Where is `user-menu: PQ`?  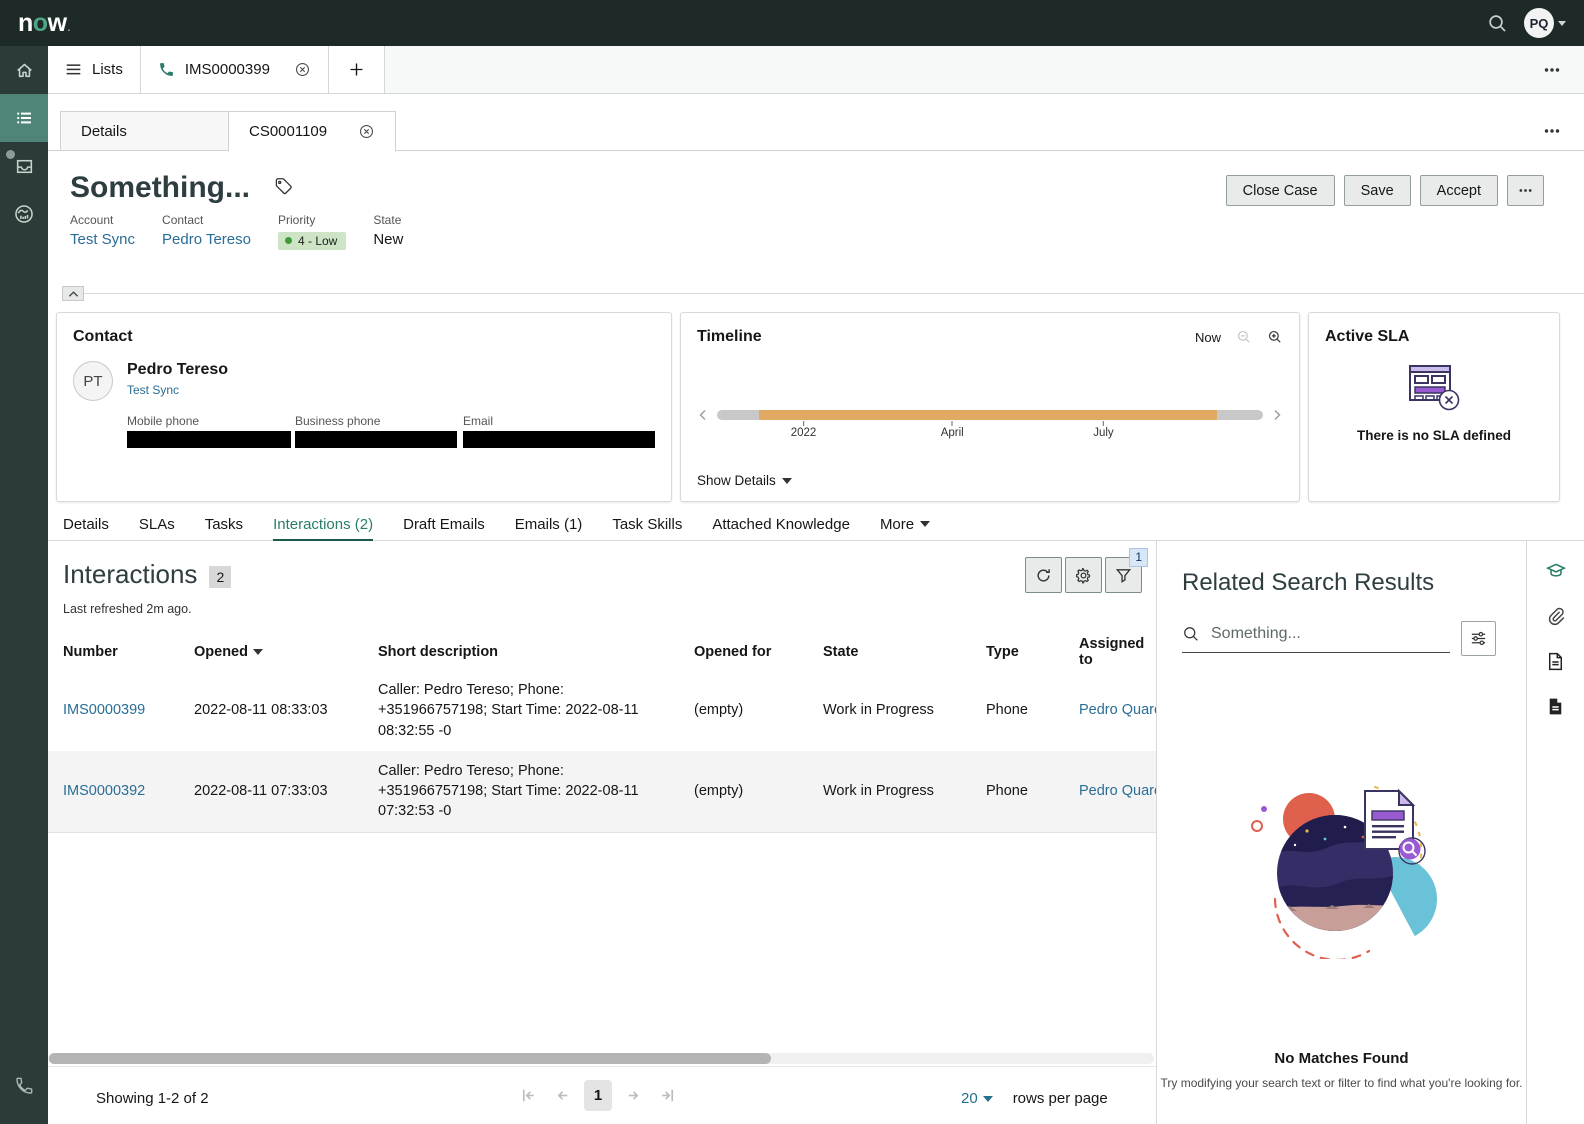
user-menu: PQ is located at coordinates (1545, 23).